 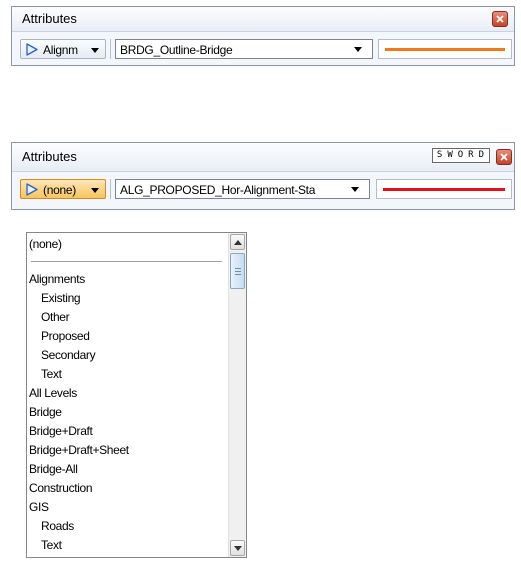 What do you see at coordinates (55, 317) in the screenshot?
I see `dropdown-item: Other` at bounding box center [55, 317].